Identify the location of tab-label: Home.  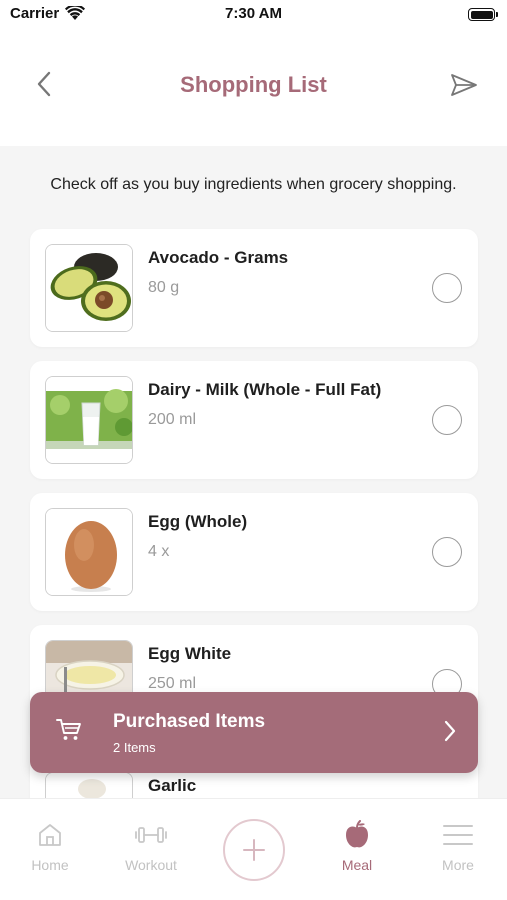
(50, 865).